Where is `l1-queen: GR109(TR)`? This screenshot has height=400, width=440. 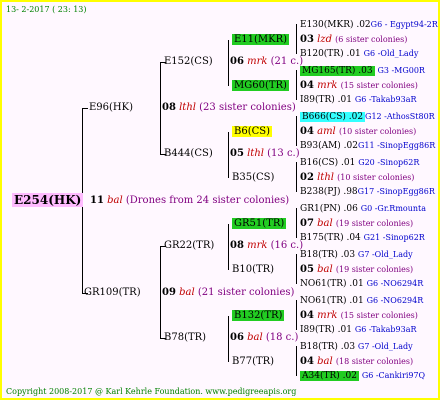 l1-queen: GR109(TR) is located at coordinates (112, 293).